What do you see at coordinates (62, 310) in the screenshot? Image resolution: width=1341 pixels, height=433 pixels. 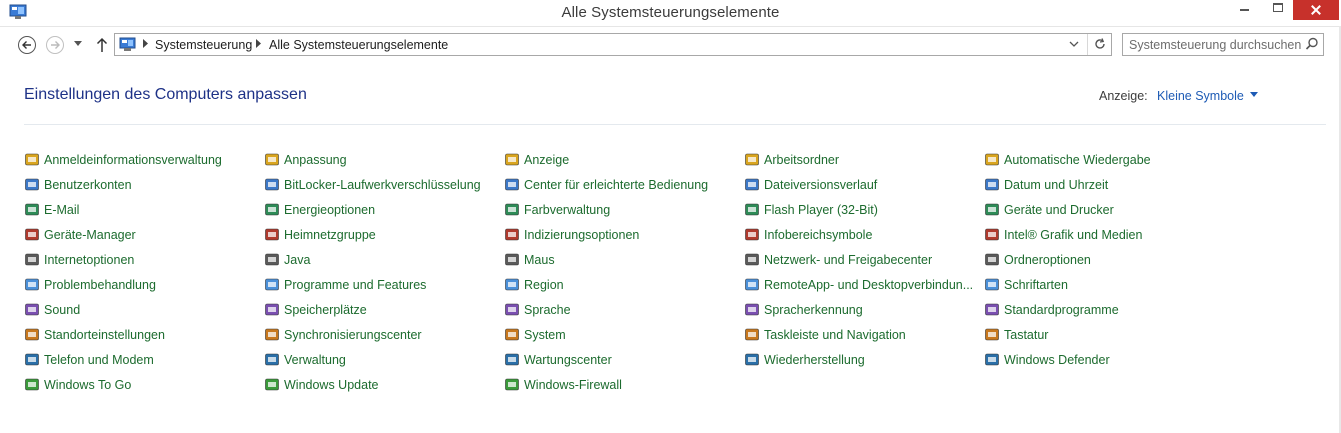 I see `control-panel-item-label: Sound` at bounding box center [62, 310].